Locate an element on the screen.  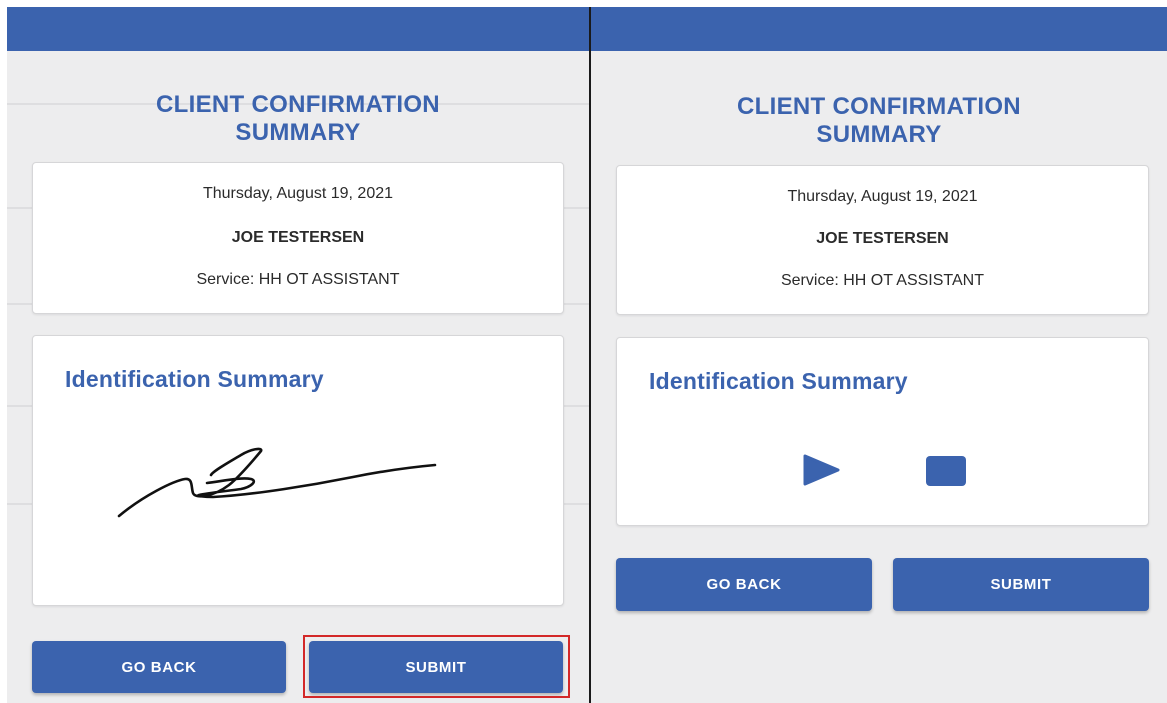
submit-button: SUBMIT is located at coordinates (1021, 584).